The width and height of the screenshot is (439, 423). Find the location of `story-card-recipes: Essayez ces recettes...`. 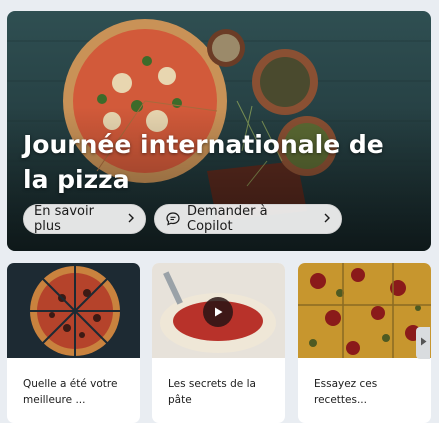

story-card-recipes: Essayez ces recettes... is located at coordinates (364, 343).